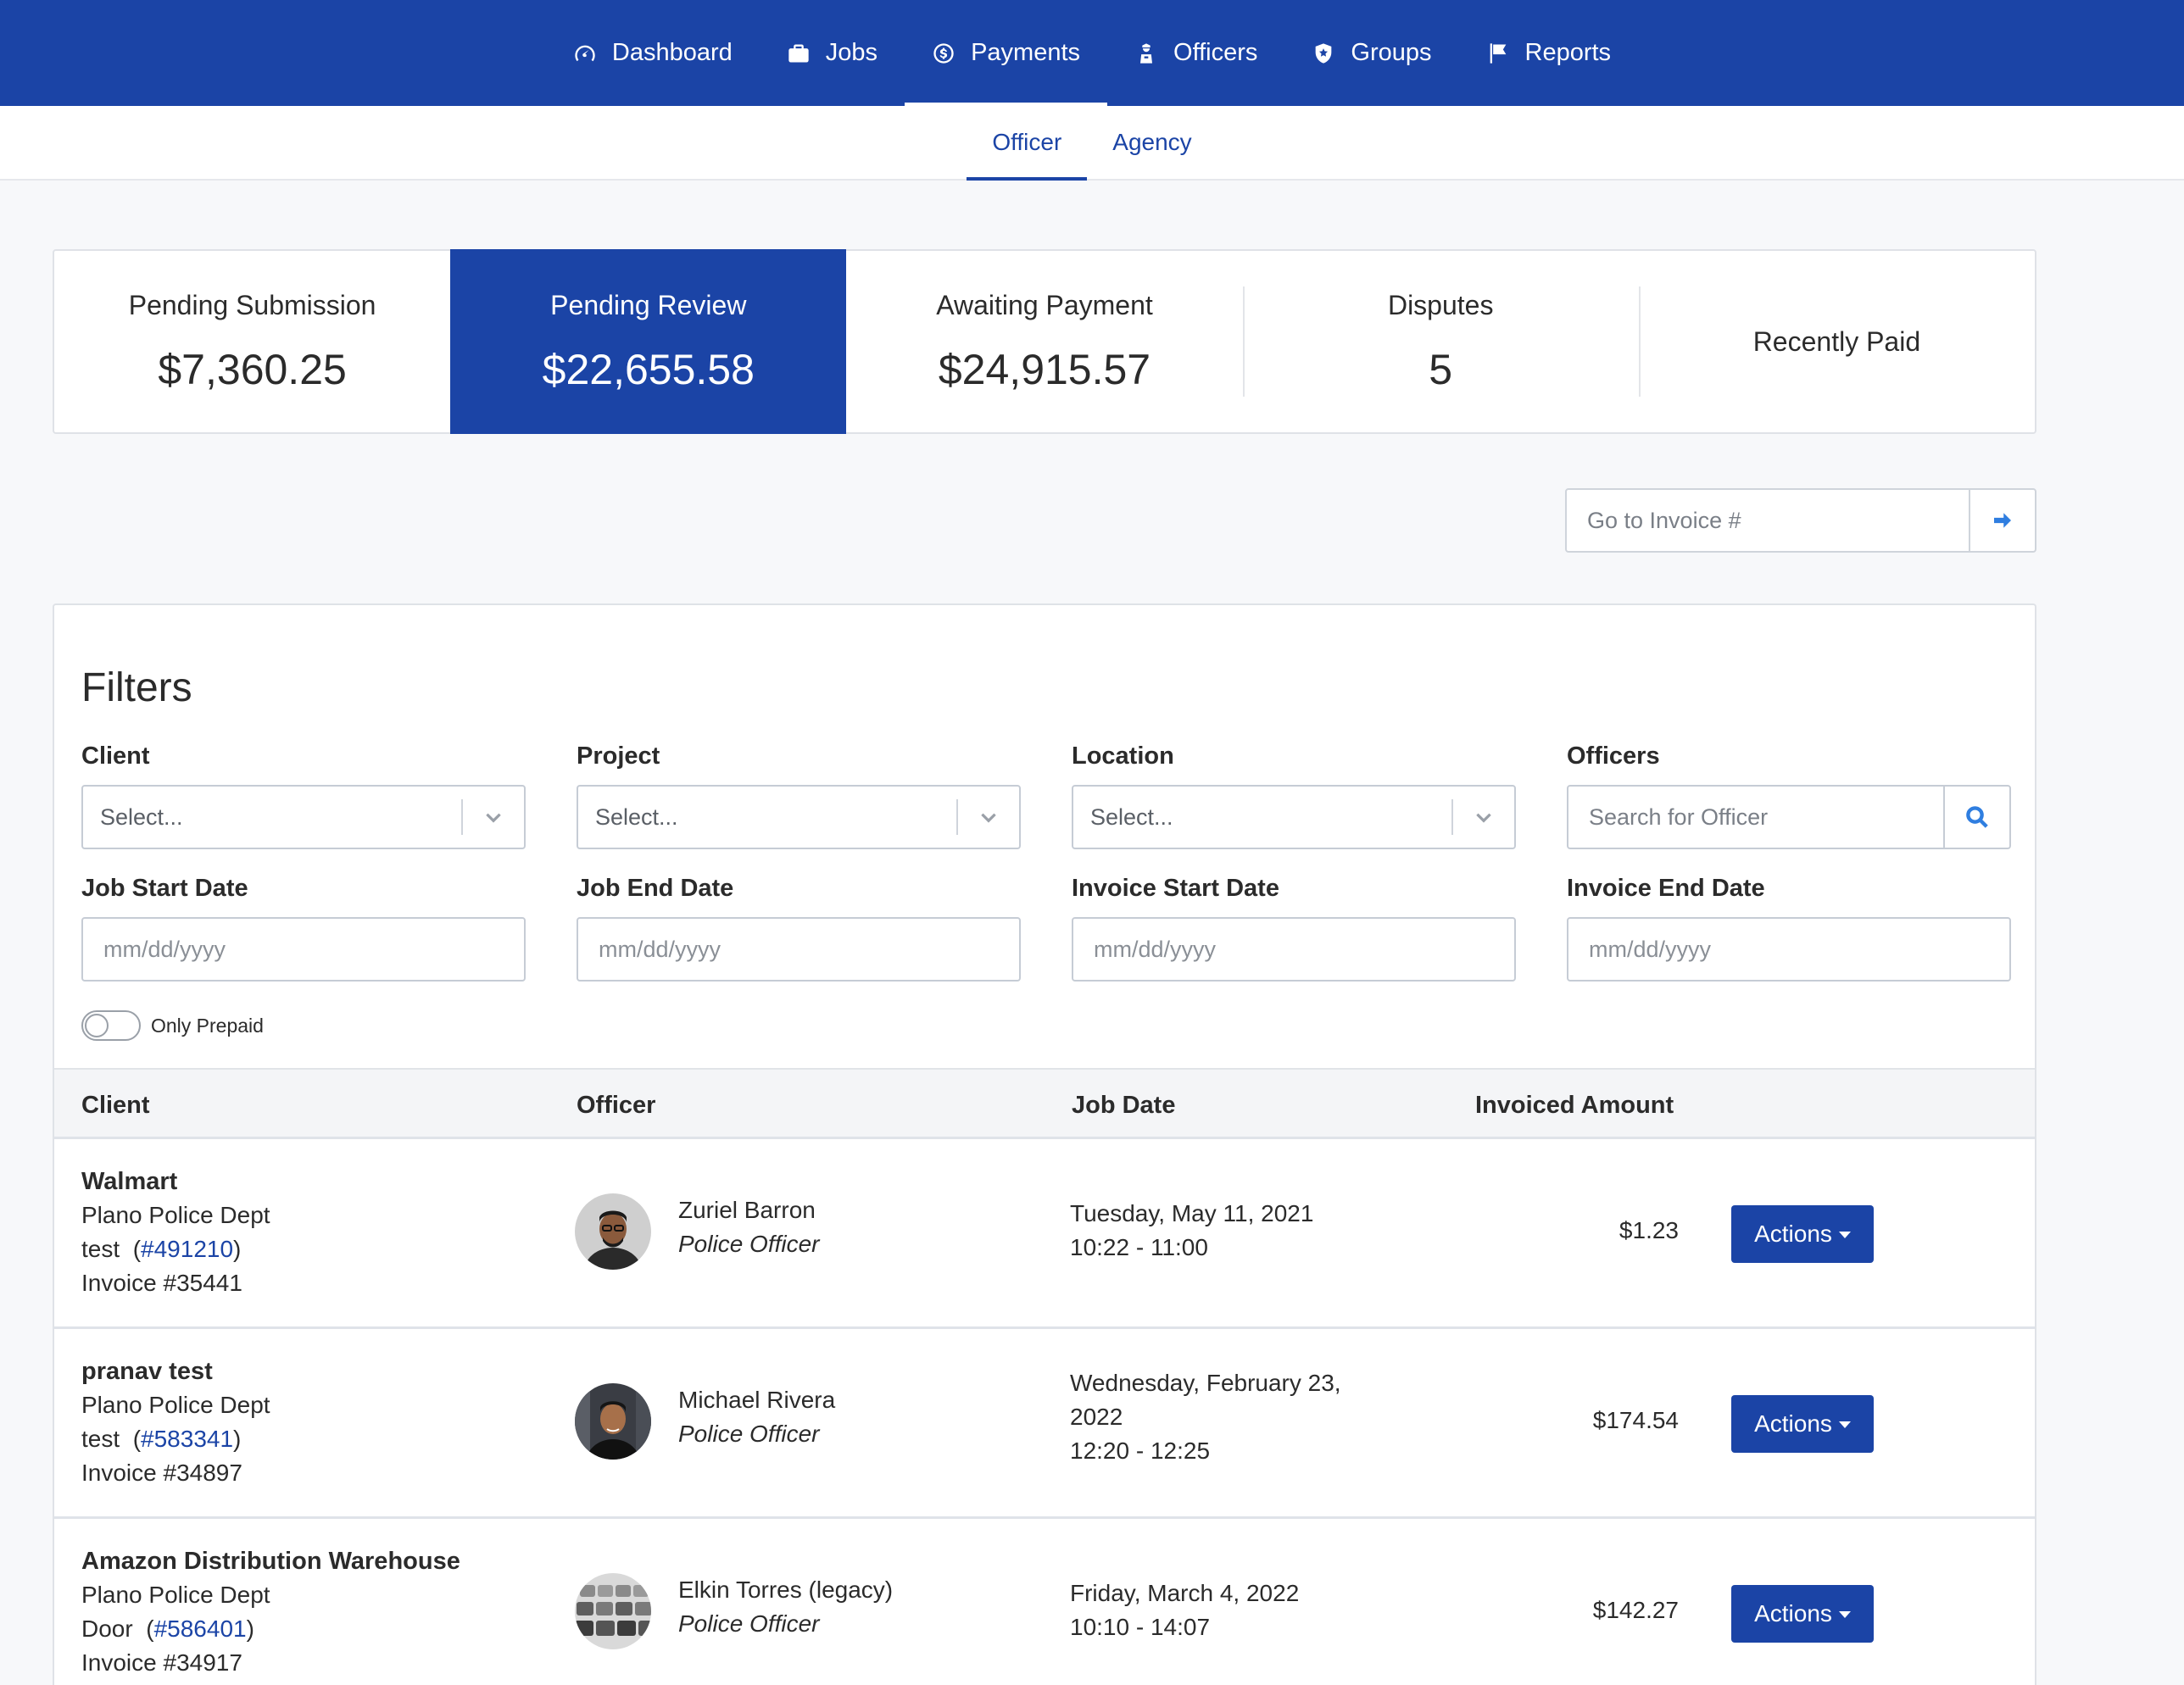 This screenshot has height=1685, width=2184. Describe the element at coordinates (1836, 341) in the screenshot. I see `card-recently-paid: Recently Paid` at that location.